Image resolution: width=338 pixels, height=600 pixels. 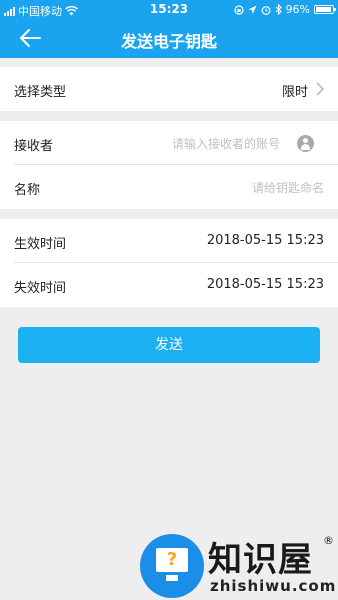 What do you see at coordinates (284, 9) in the screenshot?
I see `status-right: 96%` at bounding box center [284, 9].